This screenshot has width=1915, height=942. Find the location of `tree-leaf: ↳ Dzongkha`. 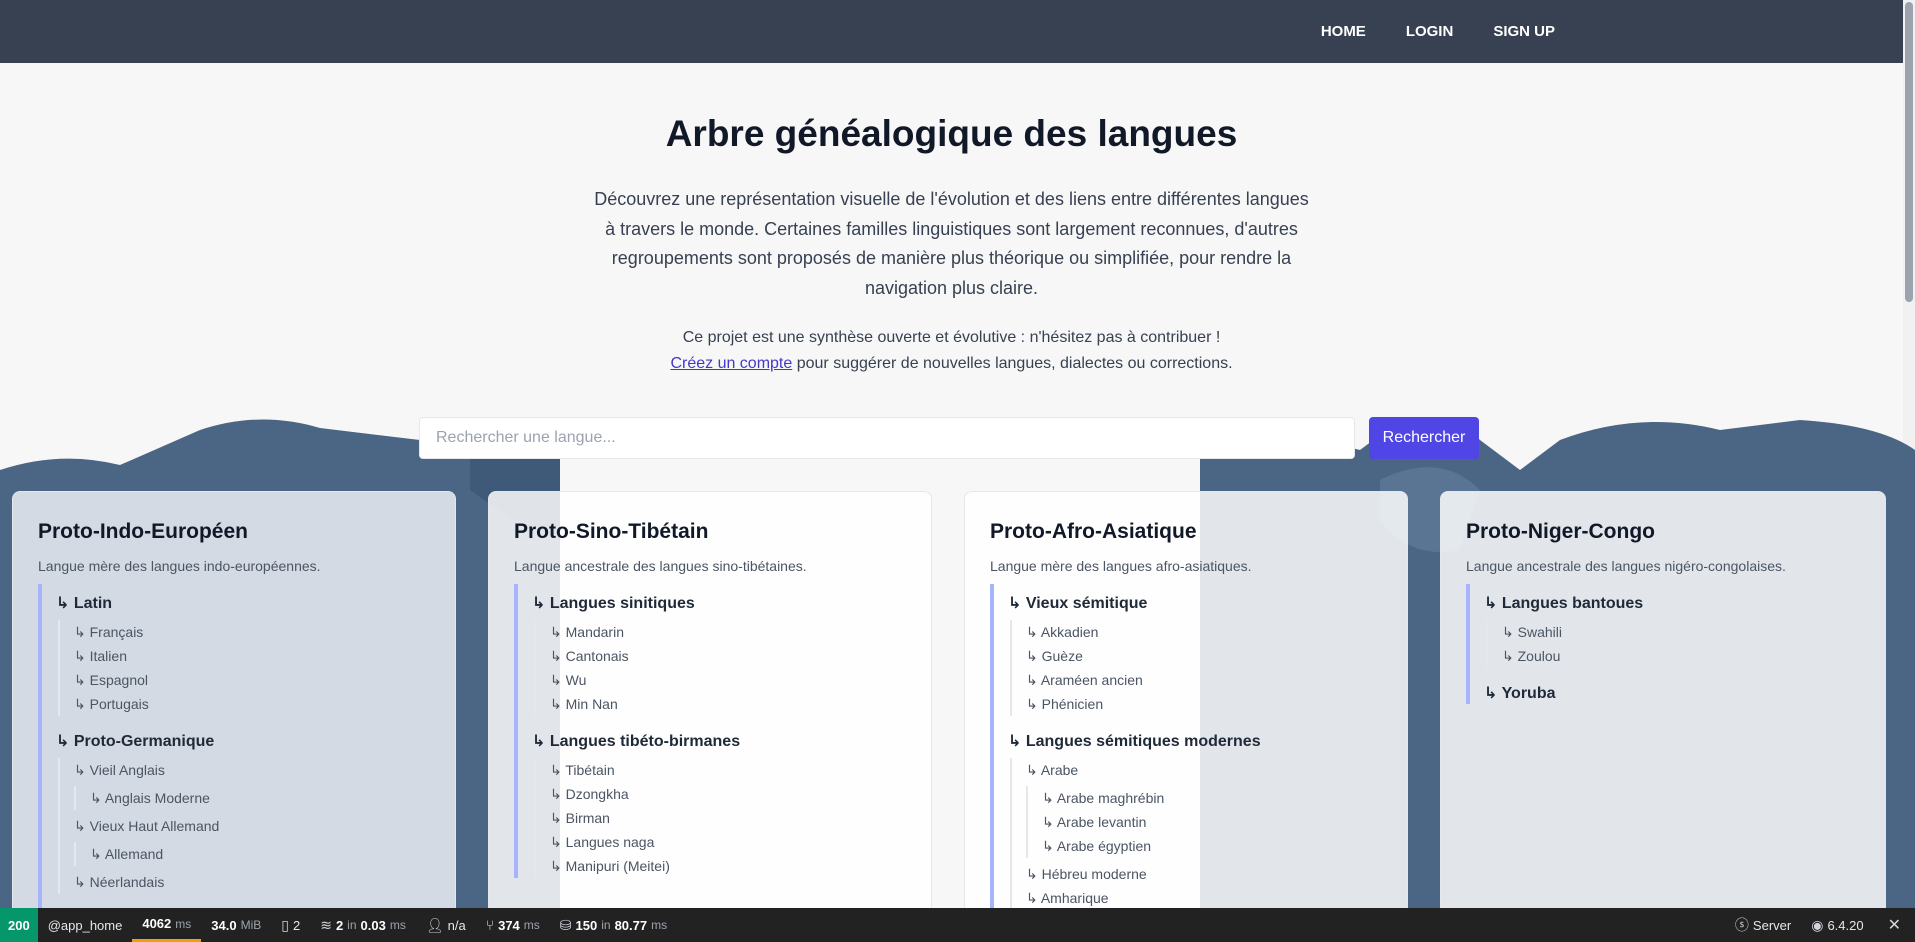

tree-leaf: ↳ Dzongkha is located at coordinates (728, 794).